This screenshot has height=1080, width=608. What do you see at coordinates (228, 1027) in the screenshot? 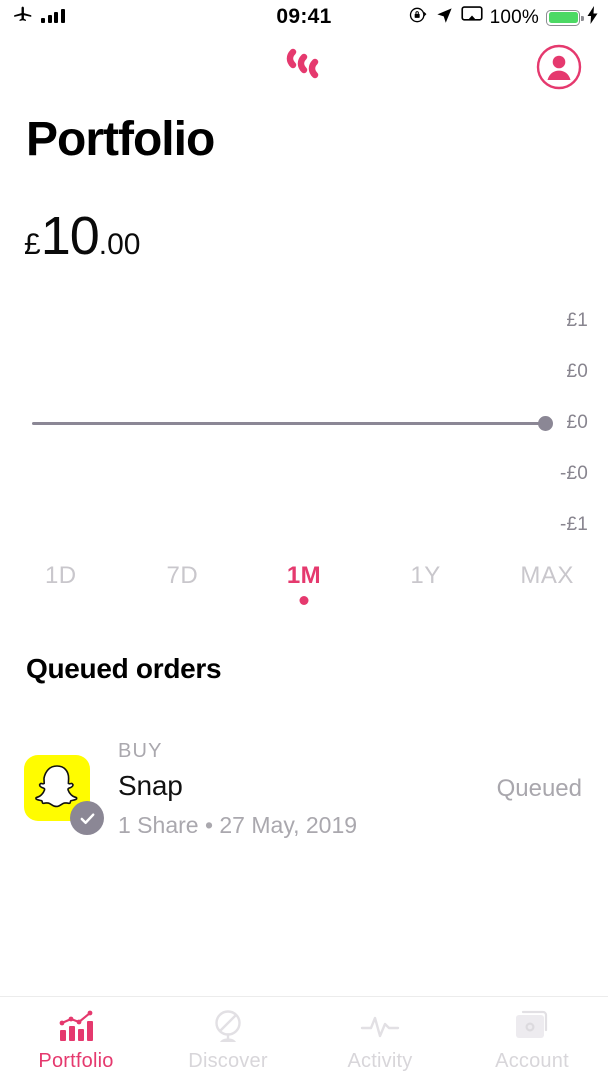
I see `globe-icon` at bounding box center [228, 1027].